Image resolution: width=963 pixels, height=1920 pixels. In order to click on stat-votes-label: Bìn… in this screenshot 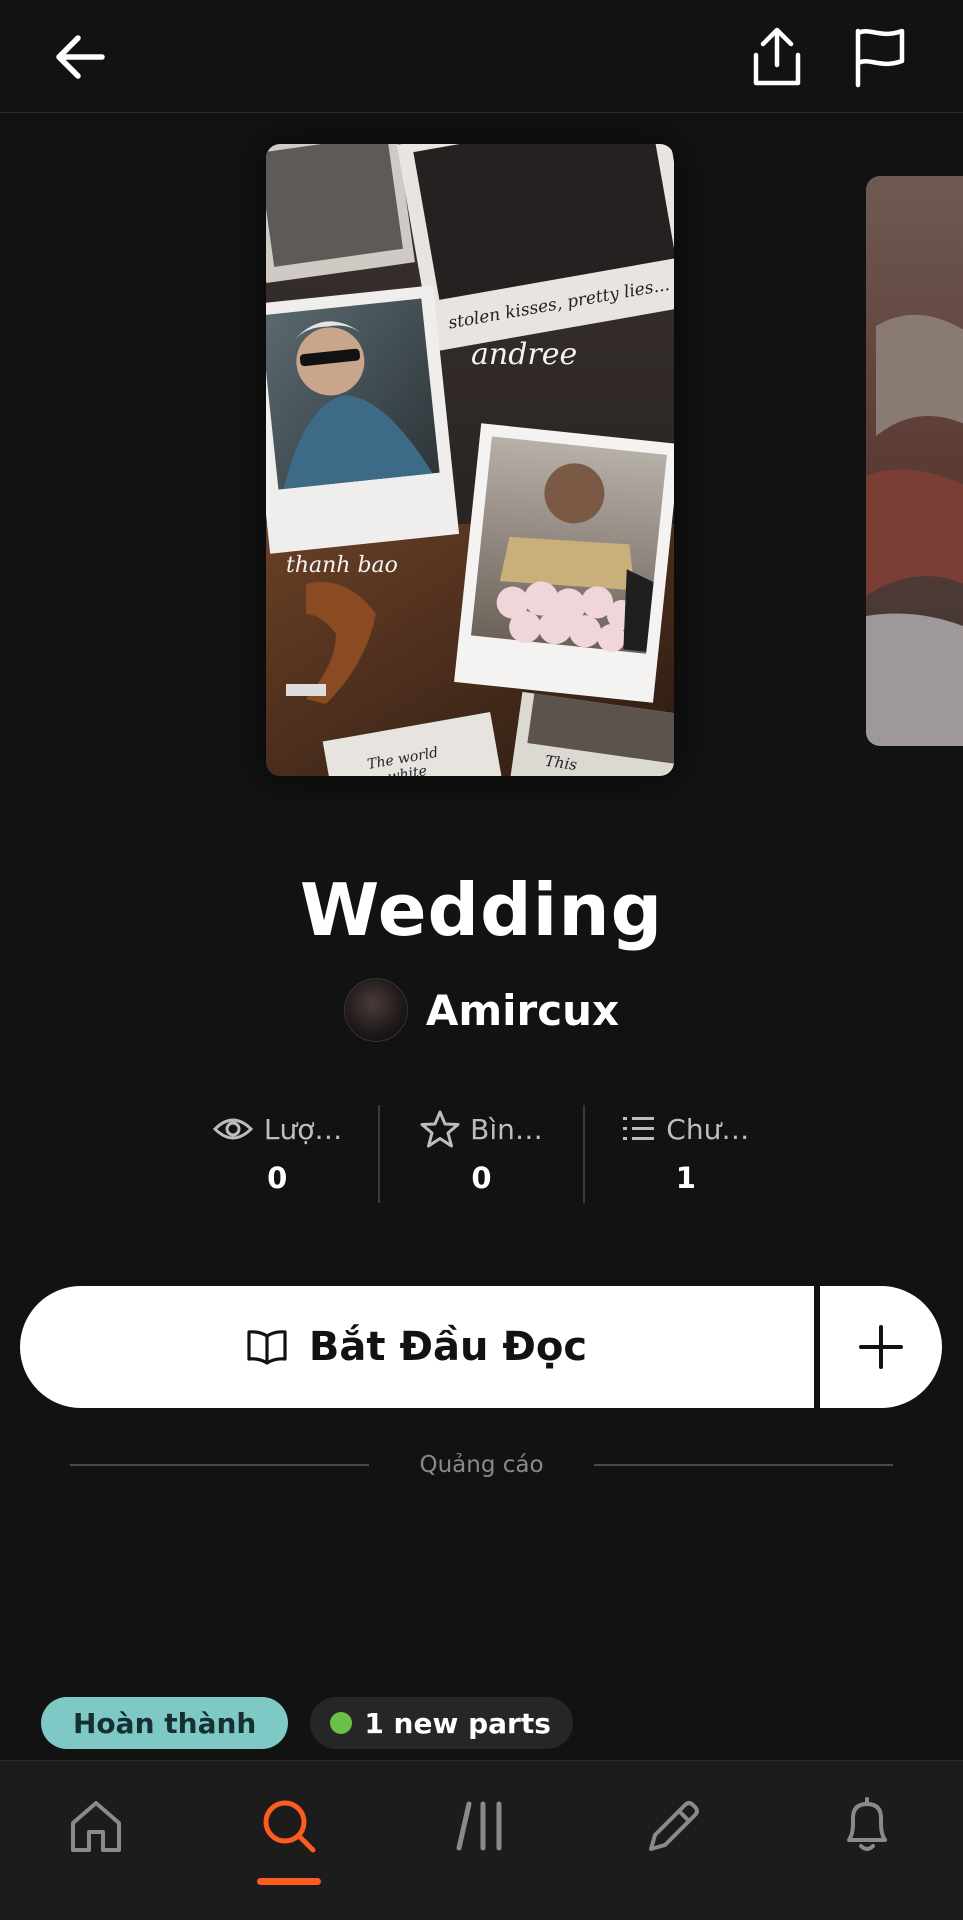, I will do `click(506, 1129)`.